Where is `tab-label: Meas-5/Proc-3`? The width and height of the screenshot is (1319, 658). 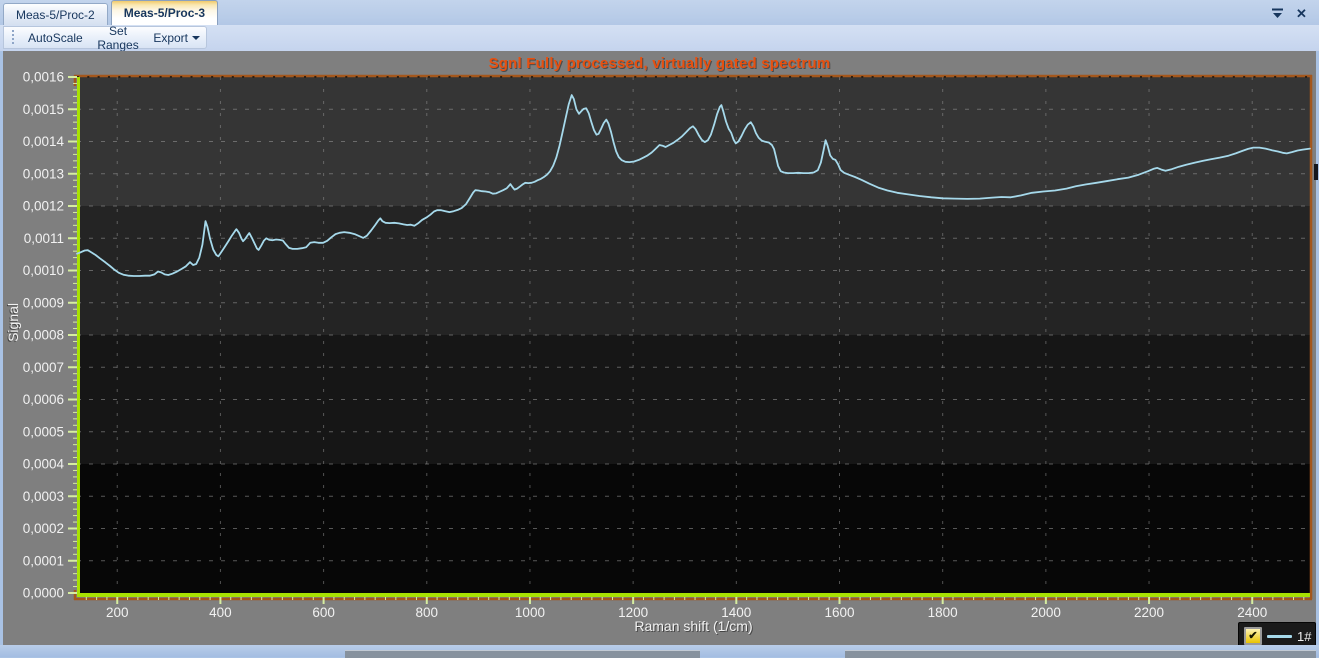
tab-label: Meas-5/Proc-3 is located at coordinates (164, 13).